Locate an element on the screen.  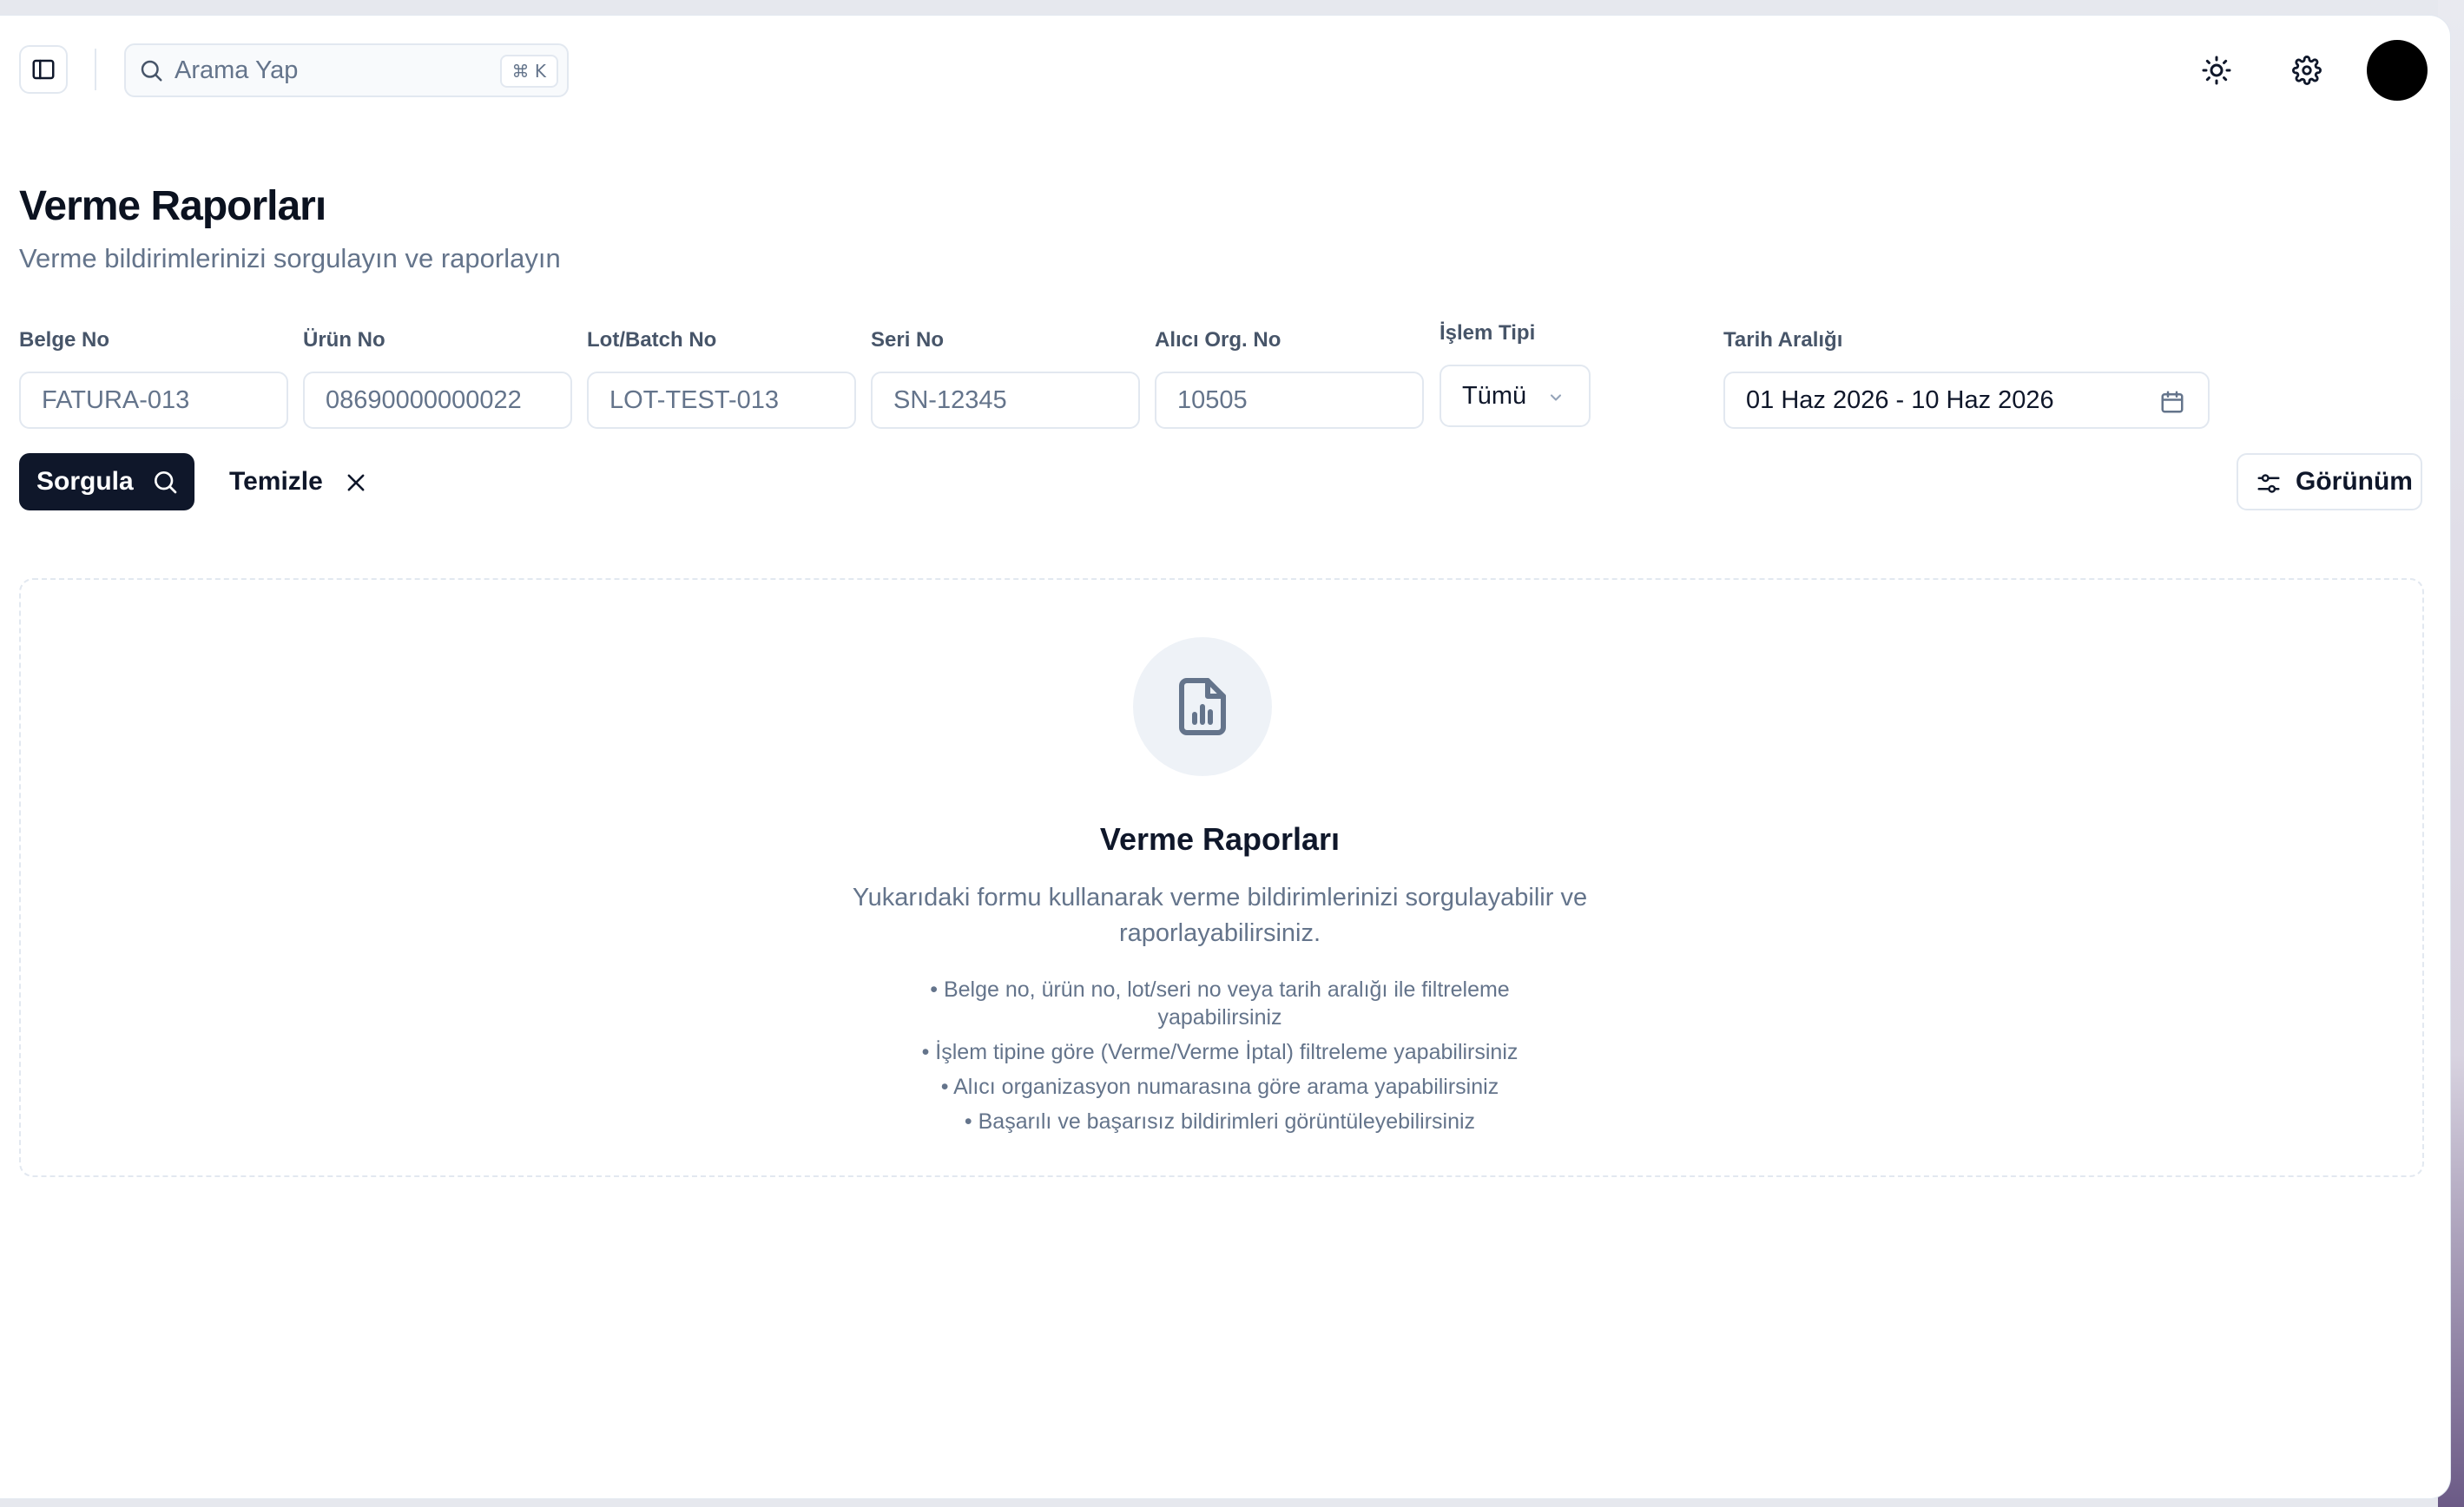
lot-no-label: Lot/Batch No is located at coordinates (652, 340).